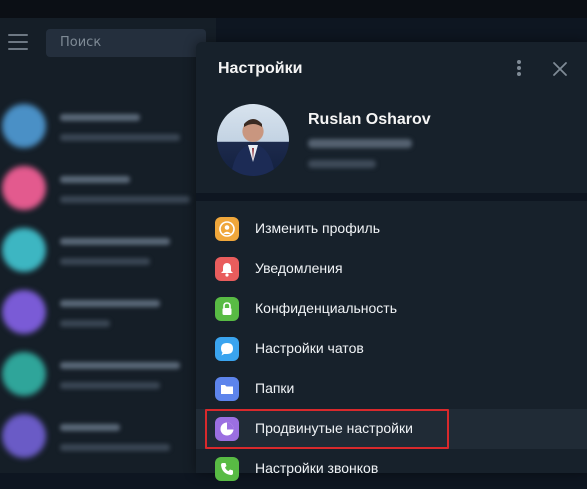 The width and height of the screenshot is (587, 489). What do you see at coordinates (309, 348) in the screenshot?
I see `menu-item-label: Настройки чатов` at bounding box center [309, 348].